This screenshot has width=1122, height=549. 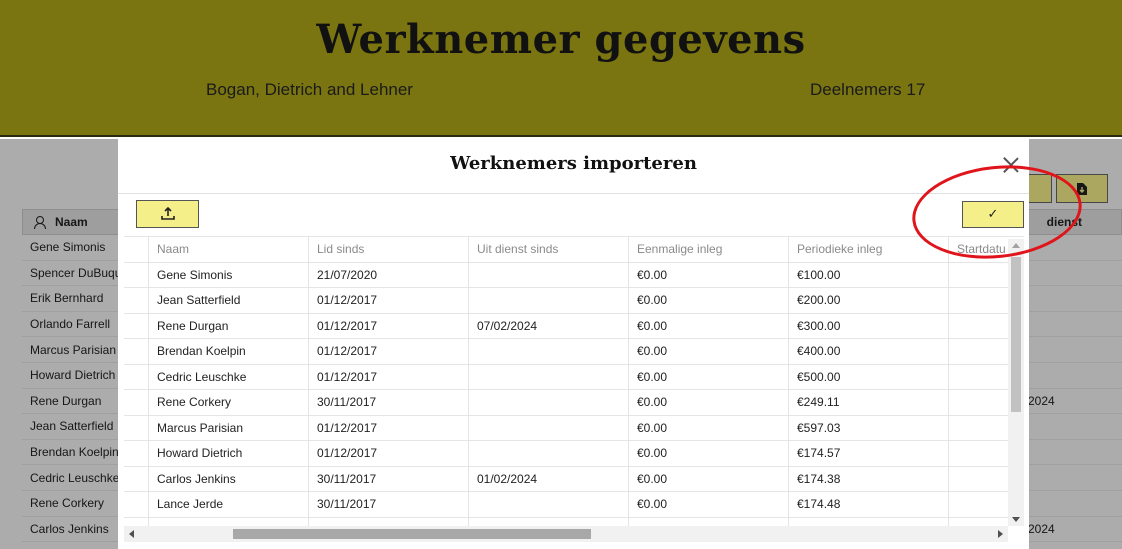 I want to click on table-row: Marcus Parisian 01/12/2017 €0.00 €597.03, so click(x=566, y=428).